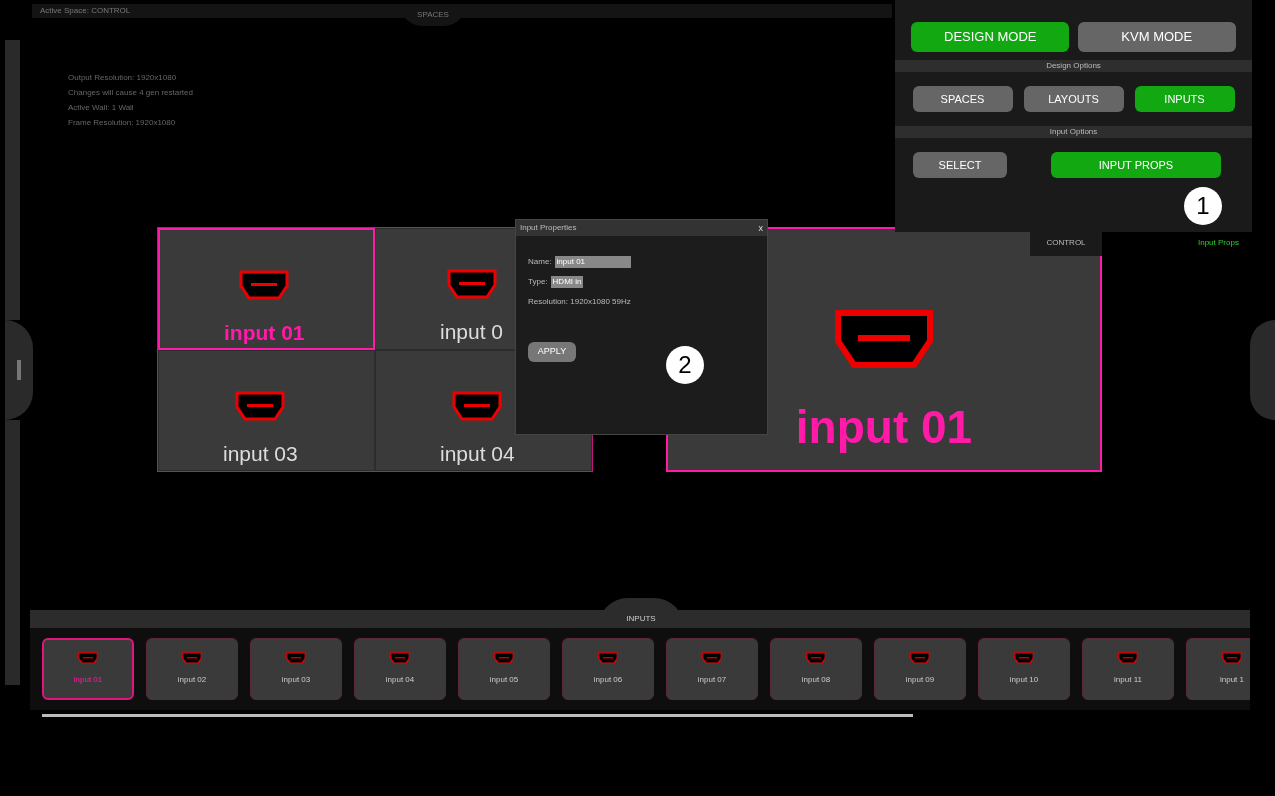  Describe the element at coordinates (592, 262) in the screenshot. I see `value-field: input 01` at that location.